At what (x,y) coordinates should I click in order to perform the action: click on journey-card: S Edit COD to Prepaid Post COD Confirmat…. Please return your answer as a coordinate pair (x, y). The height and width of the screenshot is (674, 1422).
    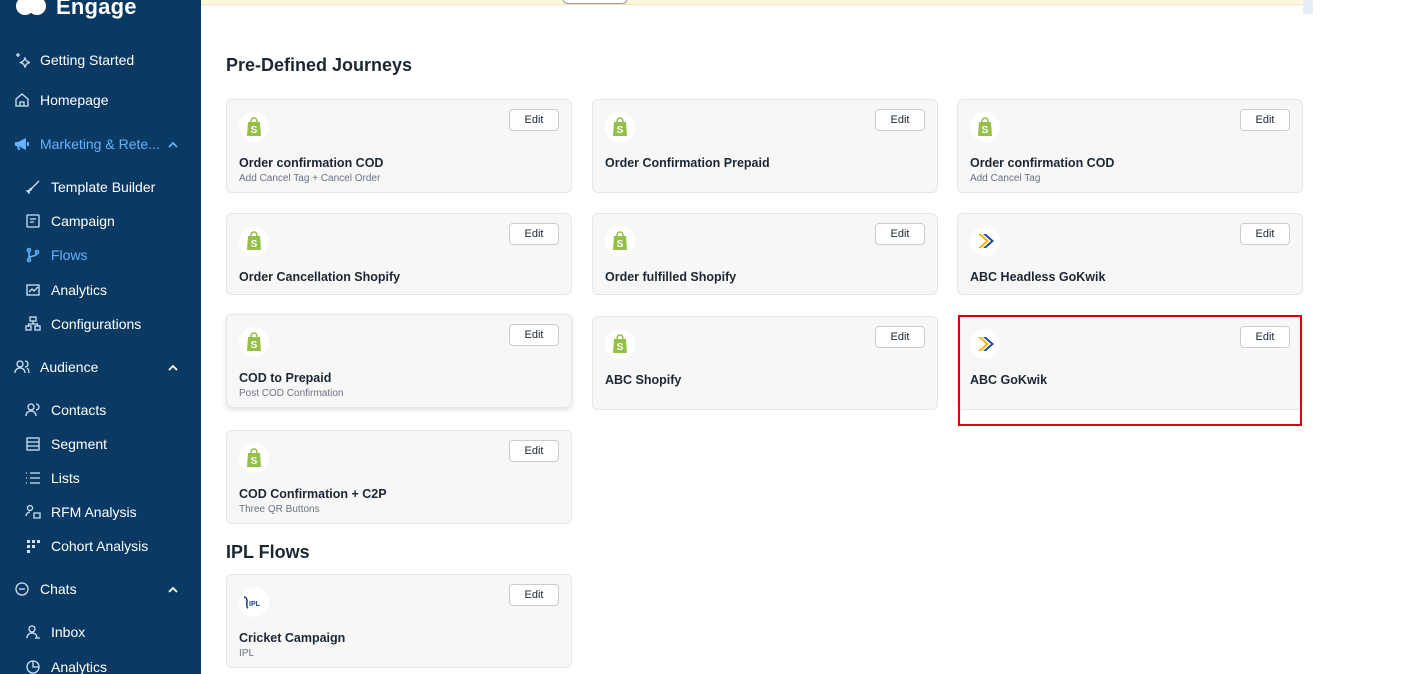
    Looking at the image, I should click on (399, 361).